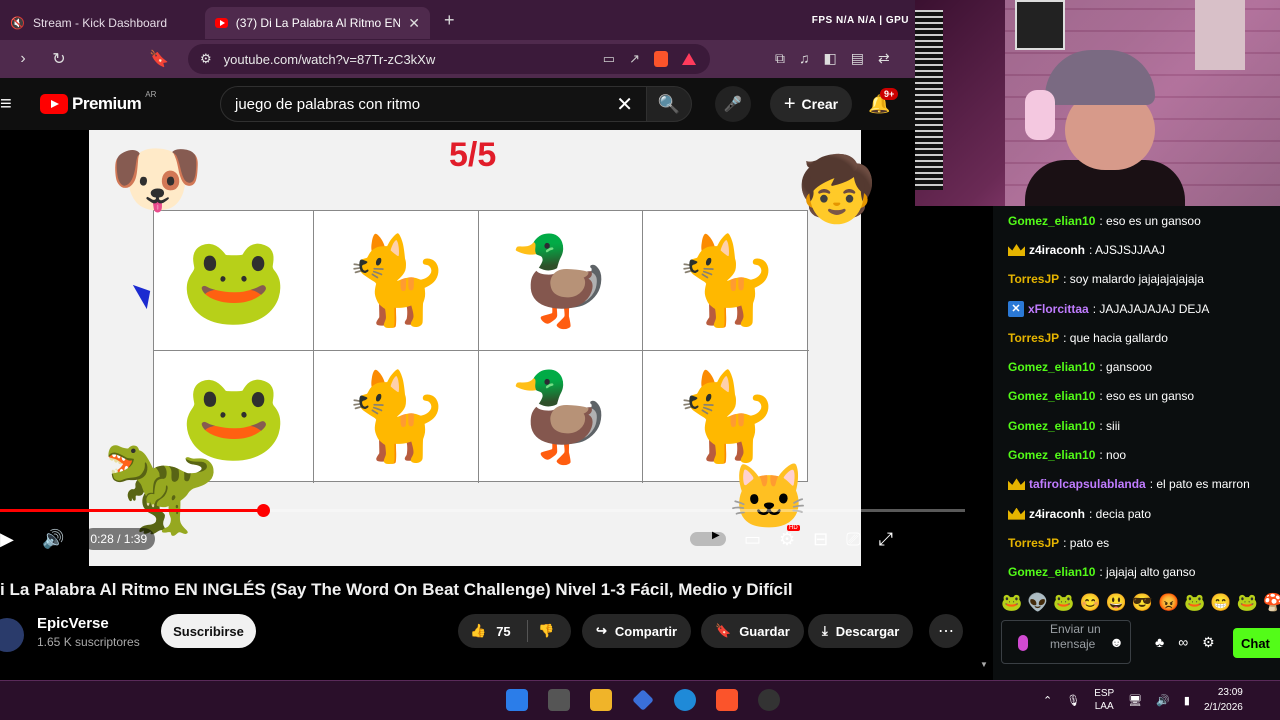  Describe the element at coordinates (1256, 643) in the screenshot. I see `send-chat-button: Chat` at that location.